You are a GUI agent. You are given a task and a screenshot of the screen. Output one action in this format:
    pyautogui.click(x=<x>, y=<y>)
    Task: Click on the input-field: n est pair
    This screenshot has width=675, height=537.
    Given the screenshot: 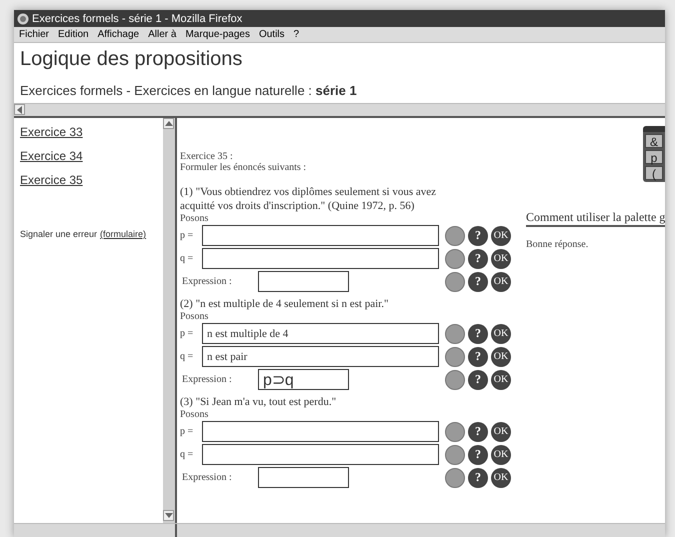 What is the action you would take?
    pyautogui.click(x=320, y=356)
    